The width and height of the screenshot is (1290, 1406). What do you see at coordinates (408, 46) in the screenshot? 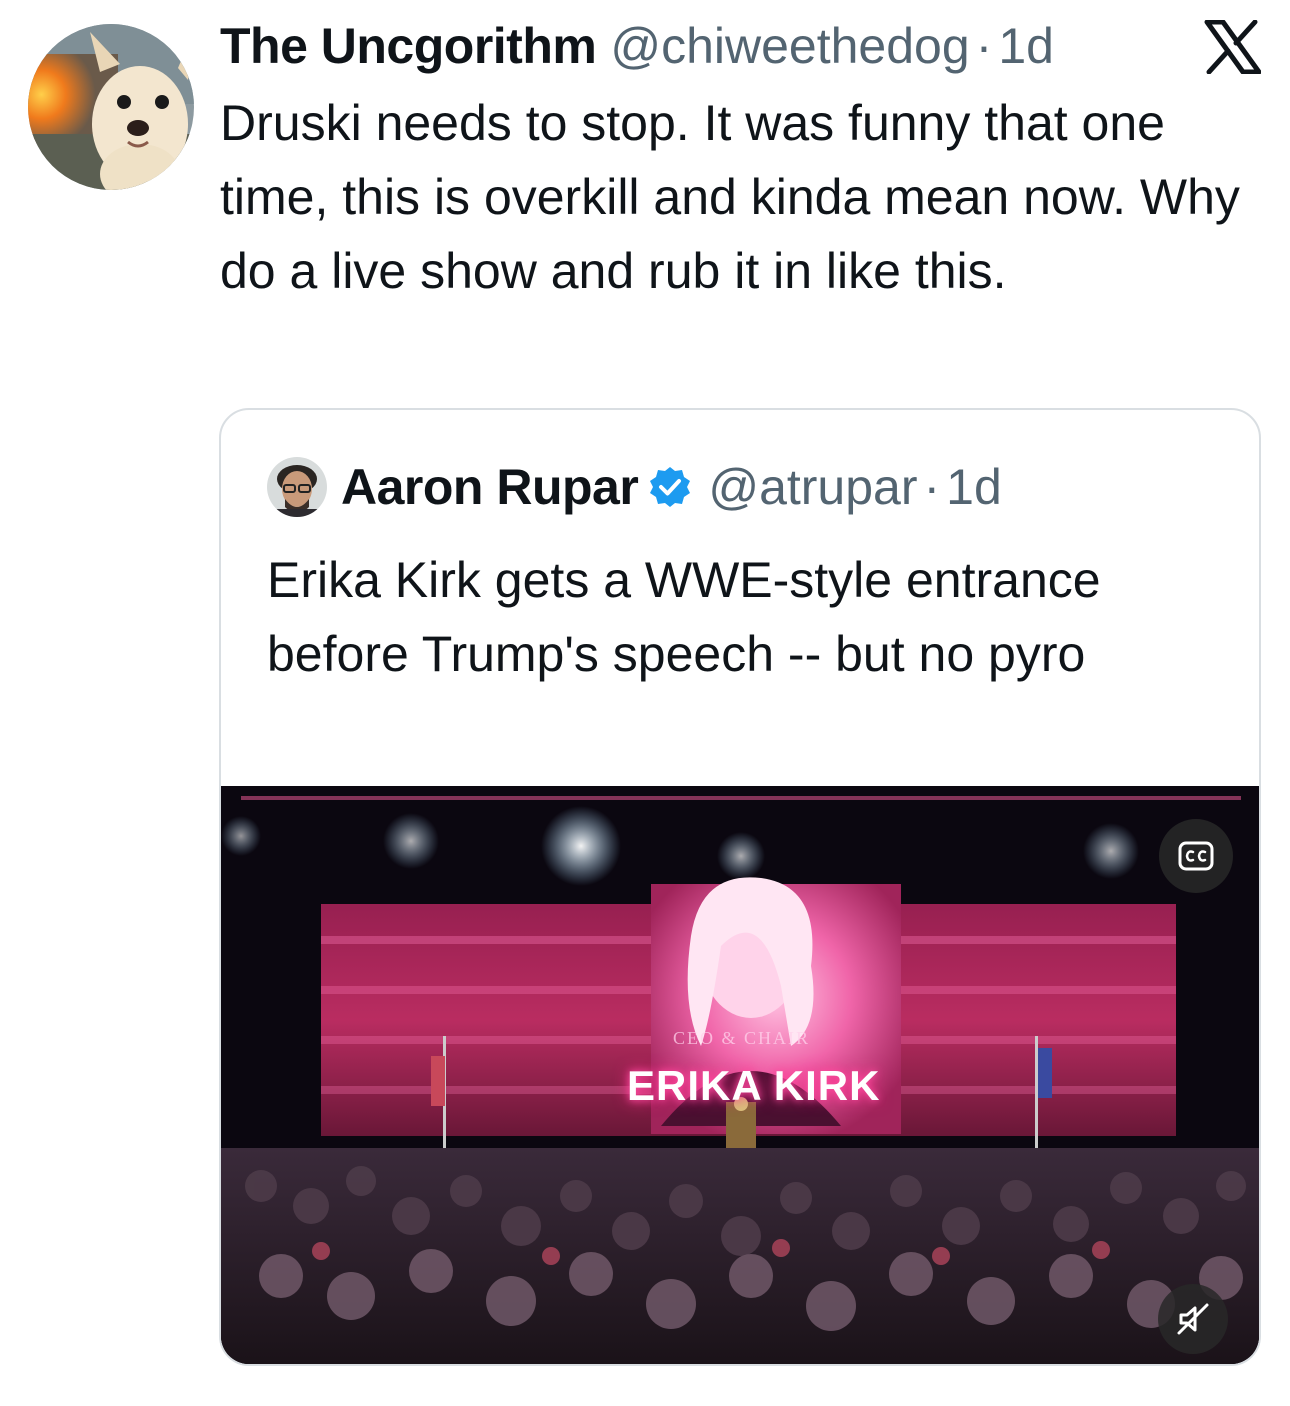
I see `author-display-name: The Uncgorithm` at bounding box center [408, 46].